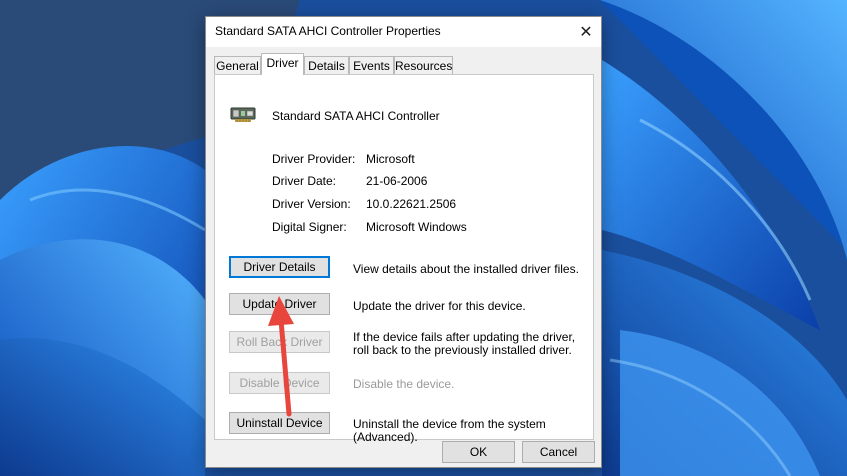 This screenshot has height=476, width=847. Describe the element at coordinates (404, 384) in the screenshot. I see `disable-device-description: Disable the device.` at that location.